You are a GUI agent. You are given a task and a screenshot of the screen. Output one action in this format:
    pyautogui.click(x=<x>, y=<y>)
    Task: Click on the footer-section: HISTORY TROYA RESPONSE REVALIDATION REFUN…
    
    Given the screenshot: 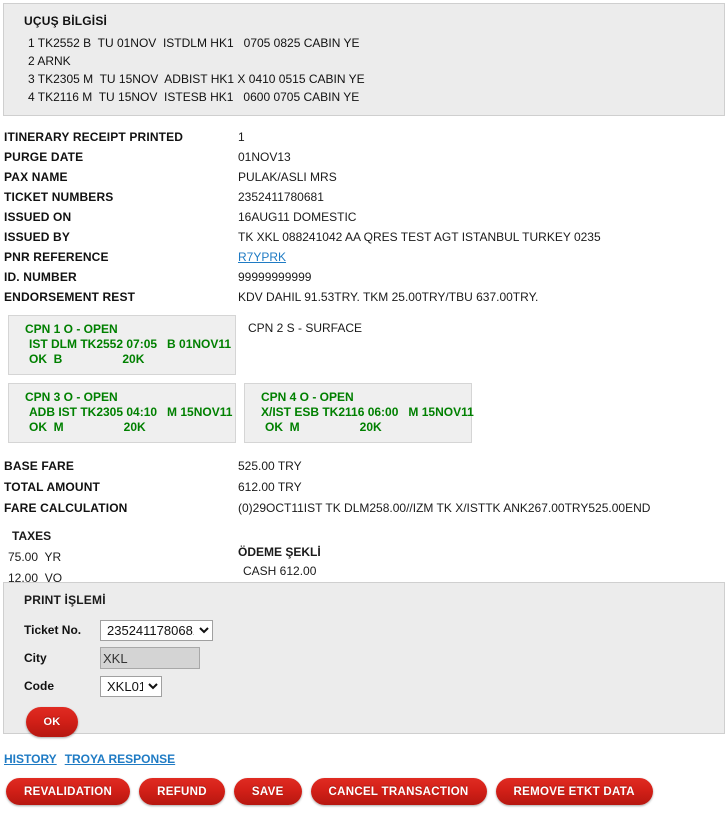 What is the action you would take?
    pyautogui.click(x=364, y=778)
    